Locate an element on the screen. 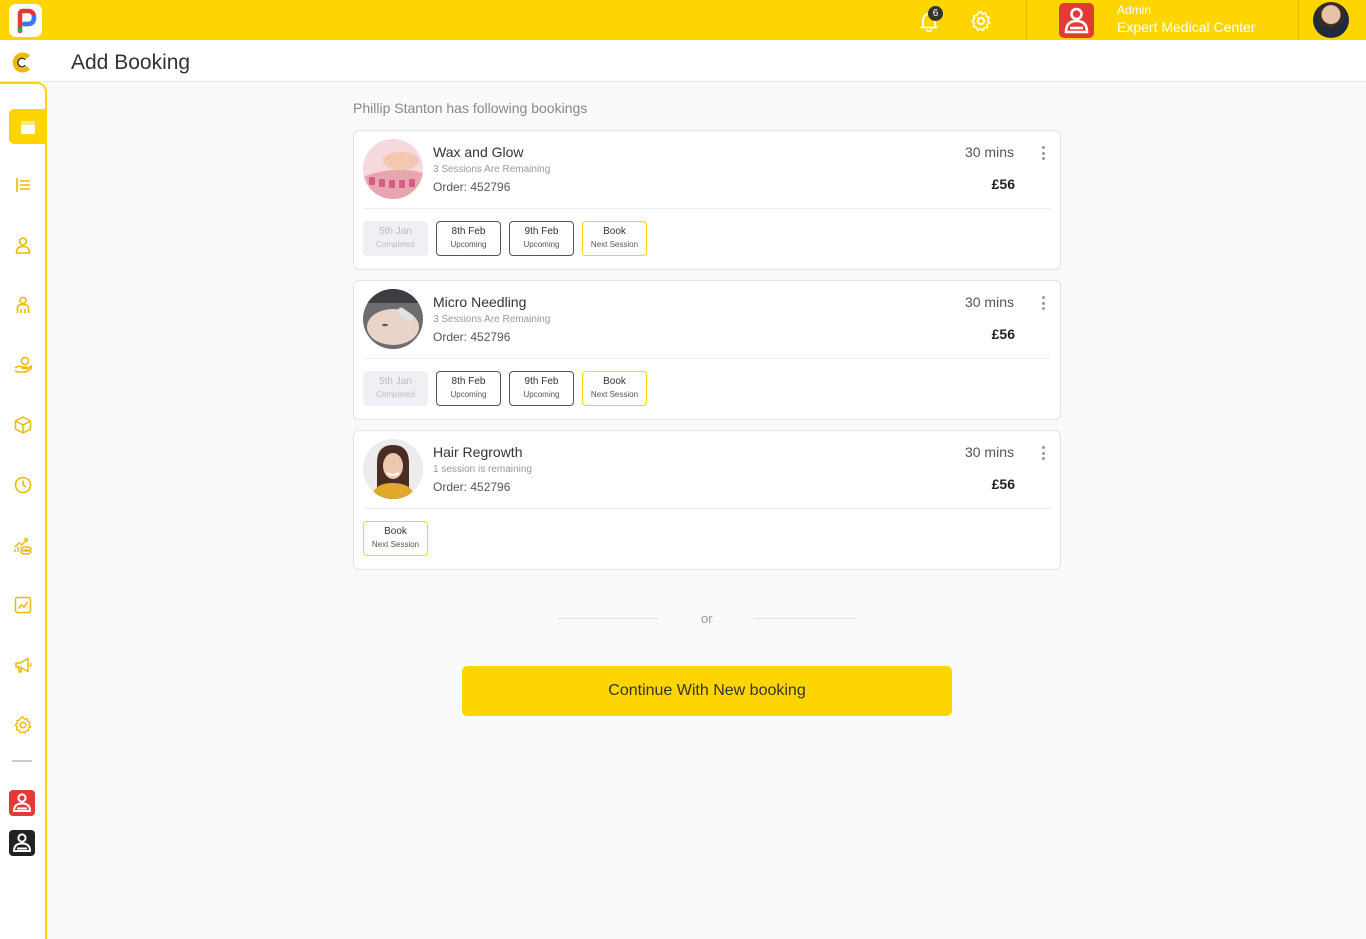 The height and width of the screenshot is (939, 1366). sidebar-item-settings is located at coordinates (23, 725).